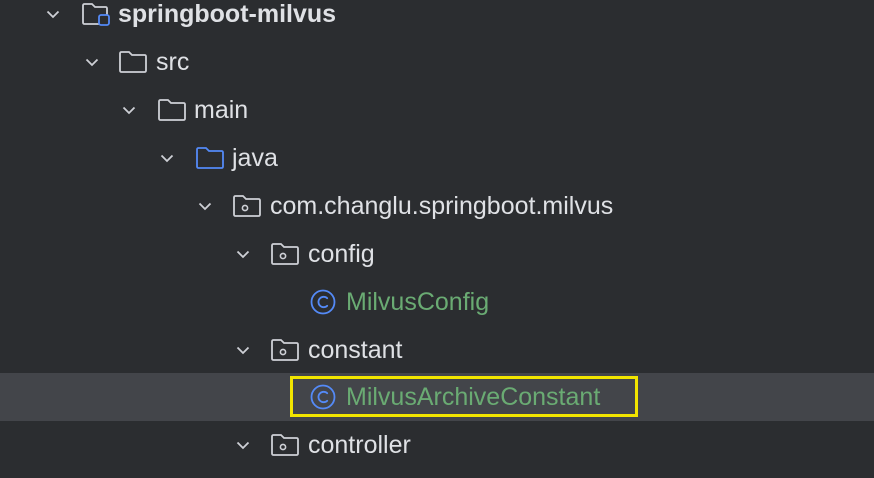 This screenshot has width=874, height=478. I want to click on tree-label-java: java, so click(255, 158).